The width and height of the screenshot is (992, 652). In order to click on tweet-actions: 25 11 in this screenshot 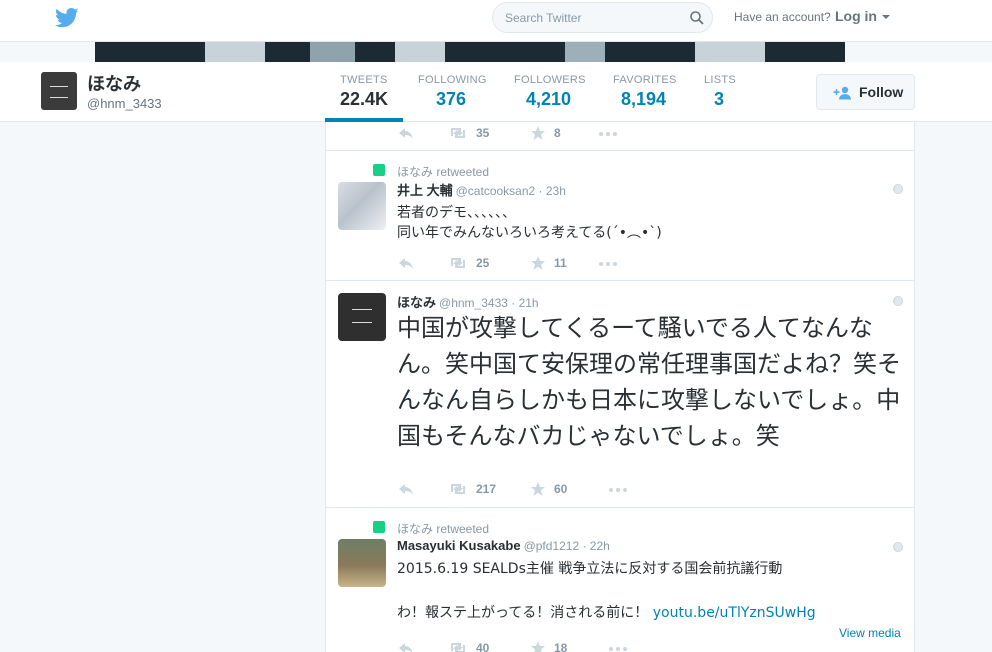, I will do `click(528, 263)`.